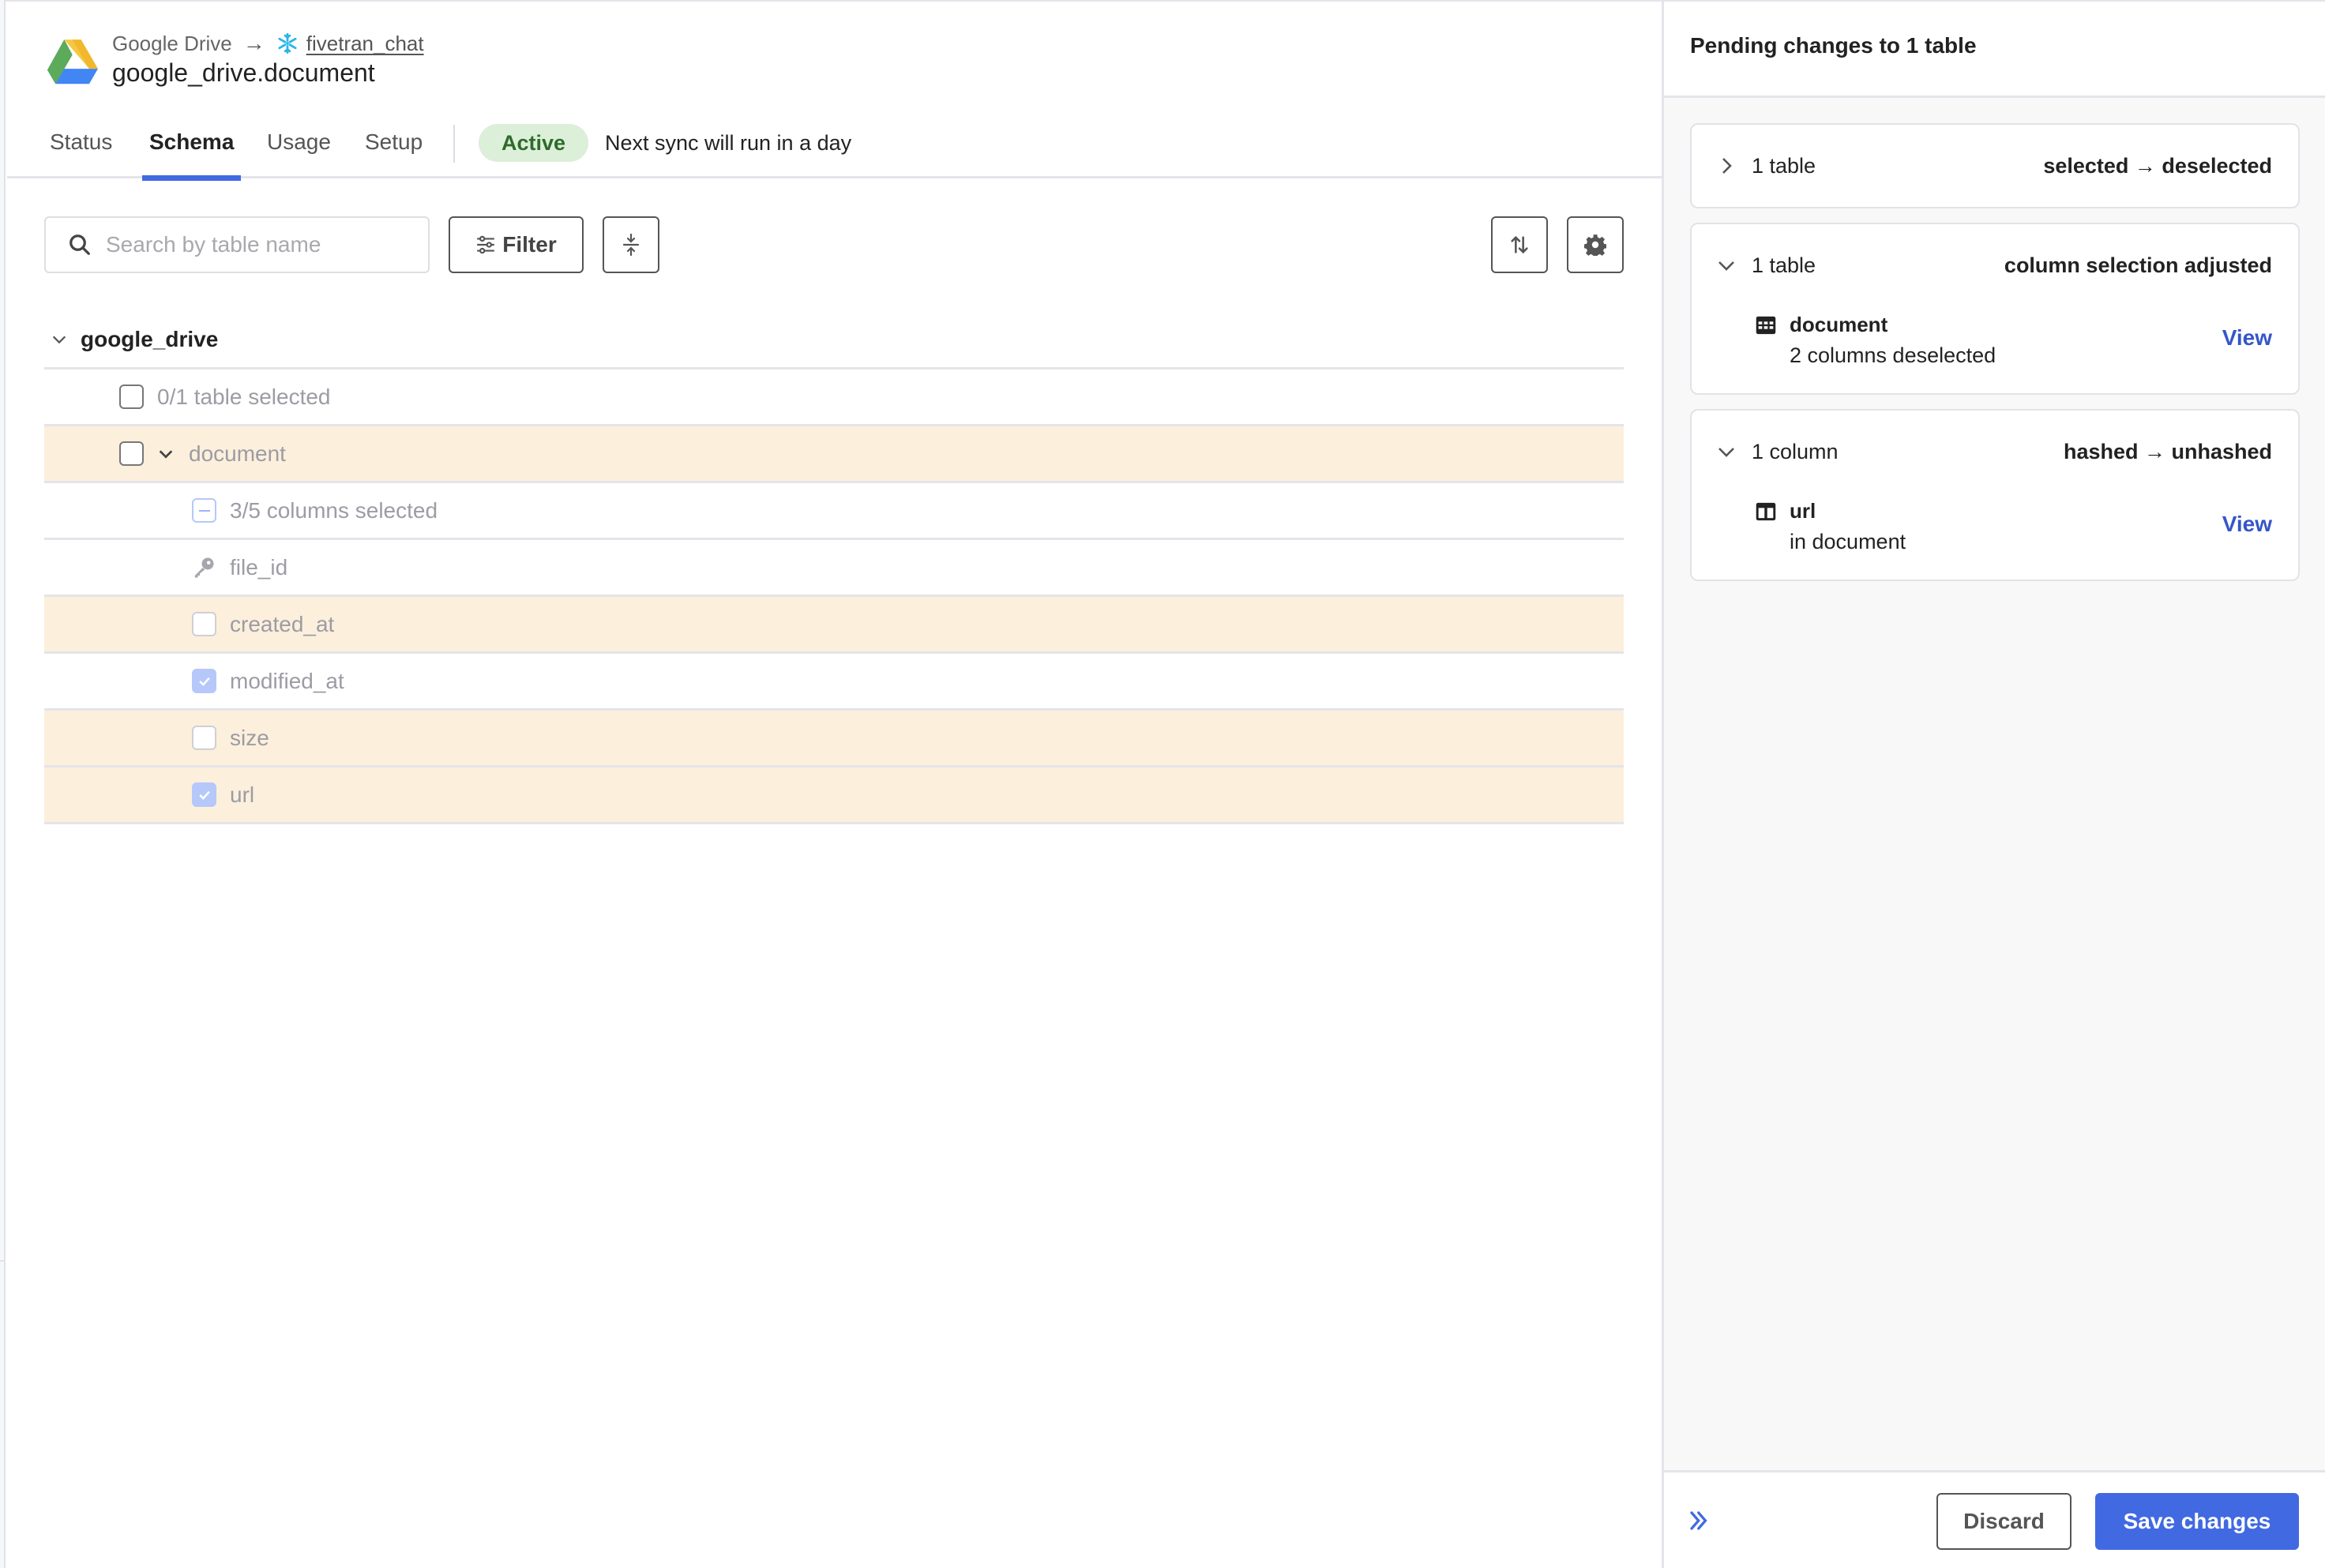  Describe the element at coordinates (287, 43) in the screenshot. I see `snowflake-icon` at that location.